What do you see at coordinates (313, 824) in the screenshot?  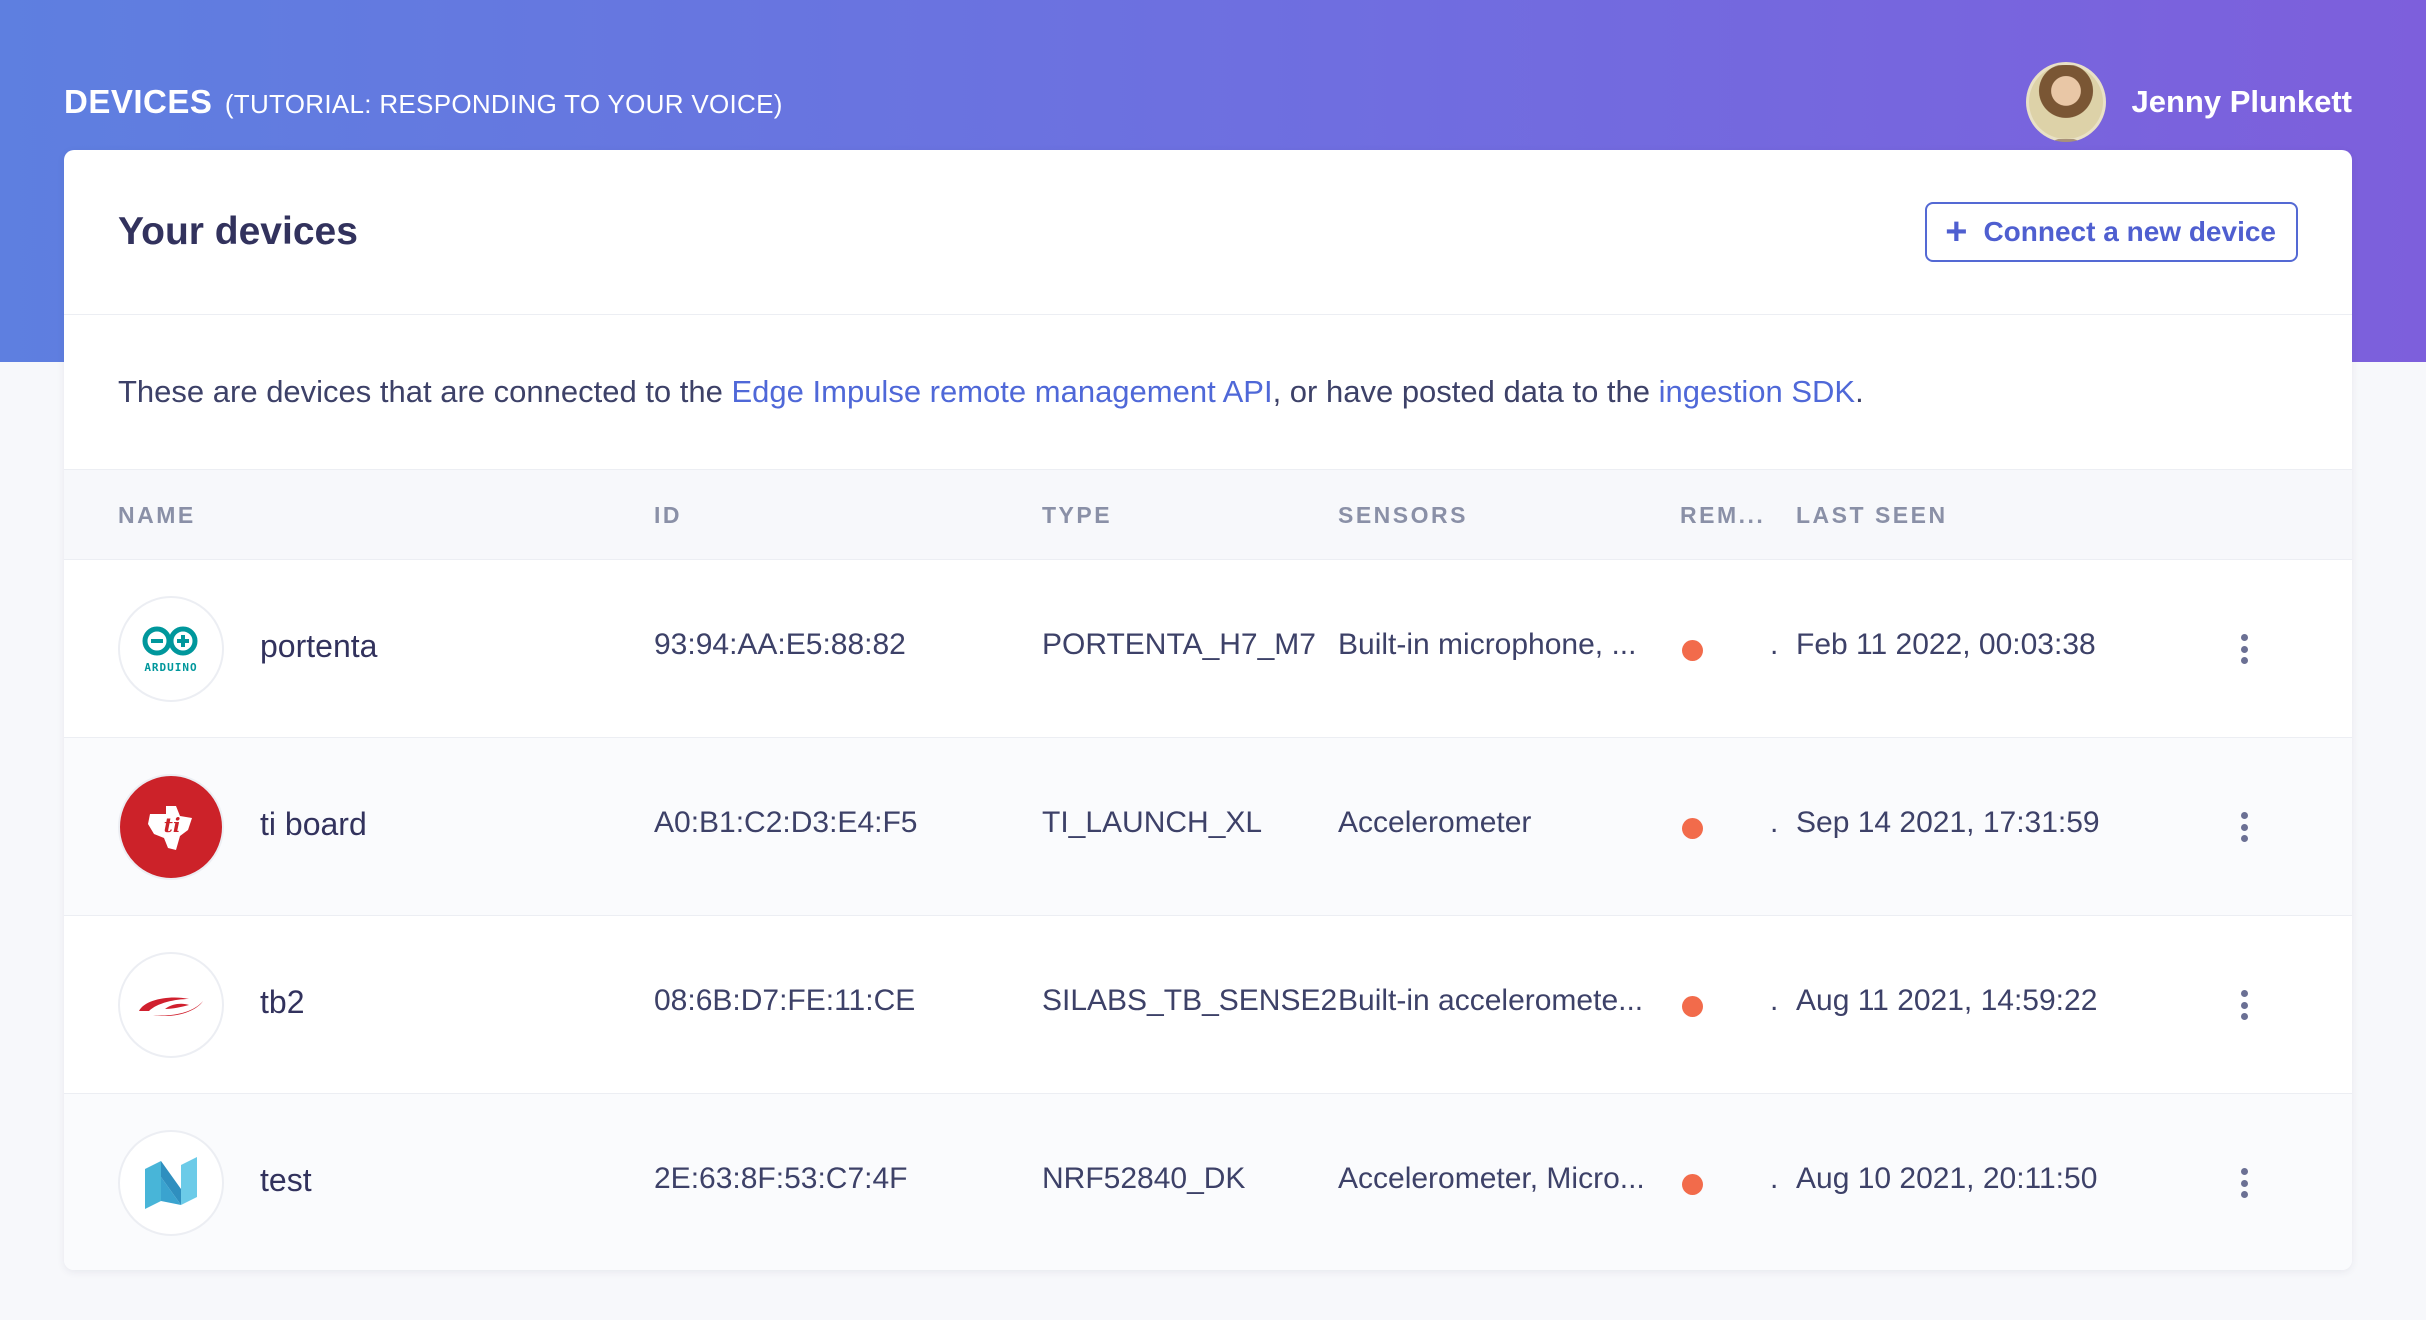 I see `device-name: ti board` at bounding box center [313, 824].